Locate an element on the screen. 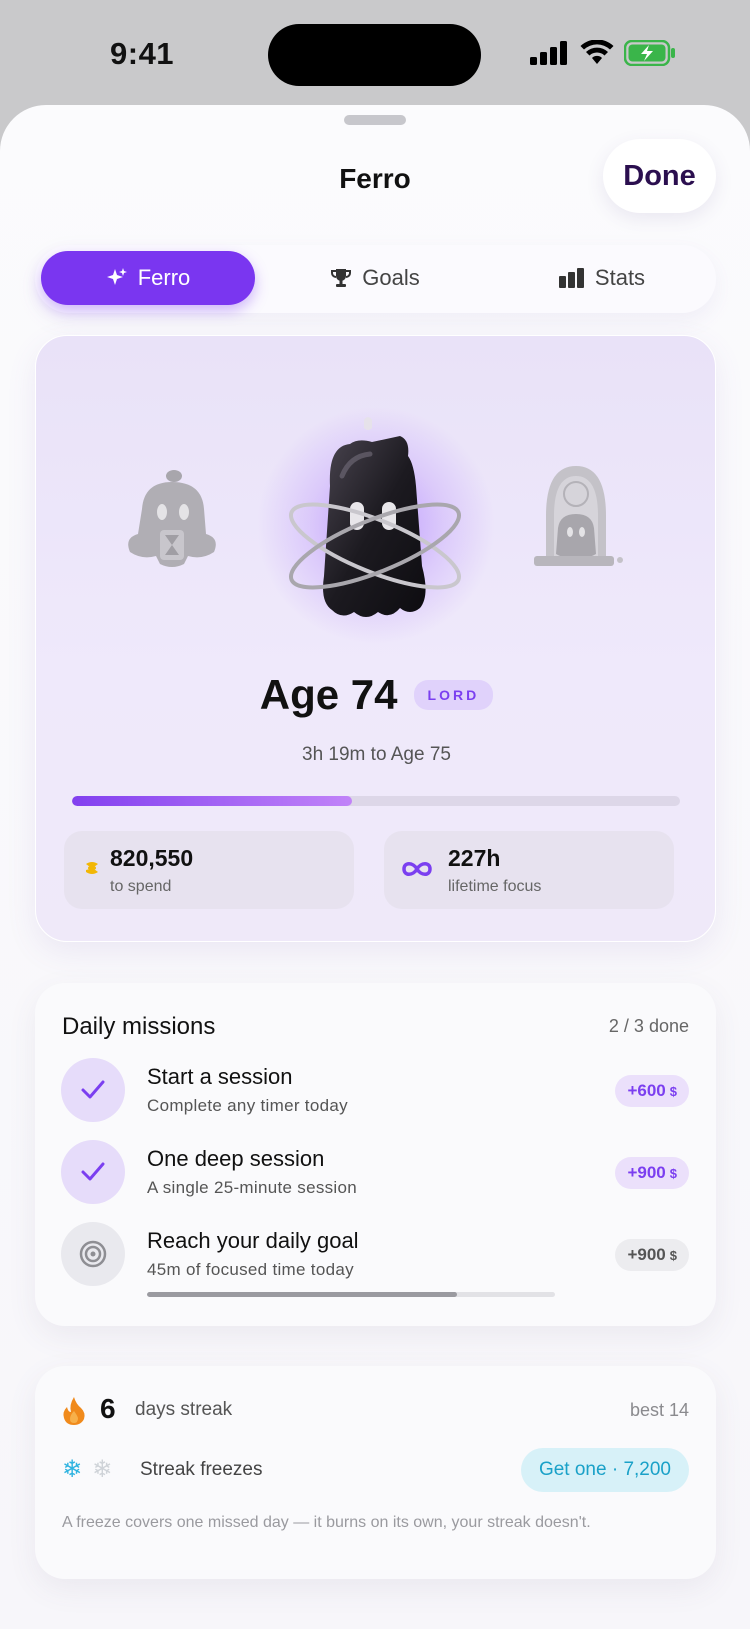  current-form-creature is located at coordinates (375, 523).